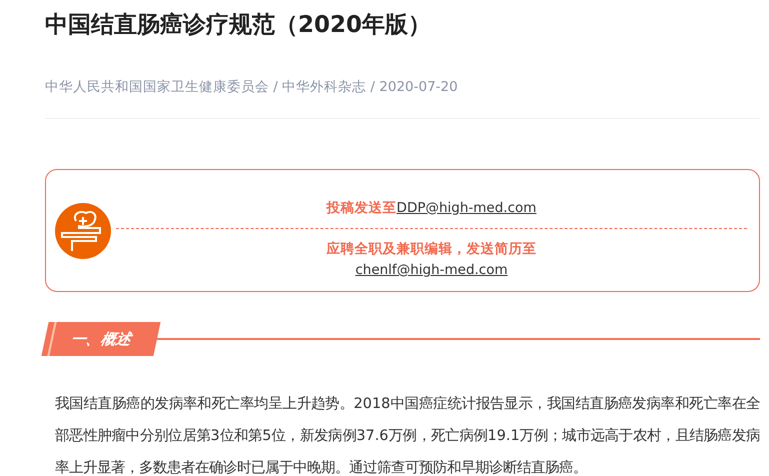 The height and width of the screenshot is (476, 769). Describe the element at coordinates (105, 339) in the screenshot. I see `section-heading: 一、概述` at that location.